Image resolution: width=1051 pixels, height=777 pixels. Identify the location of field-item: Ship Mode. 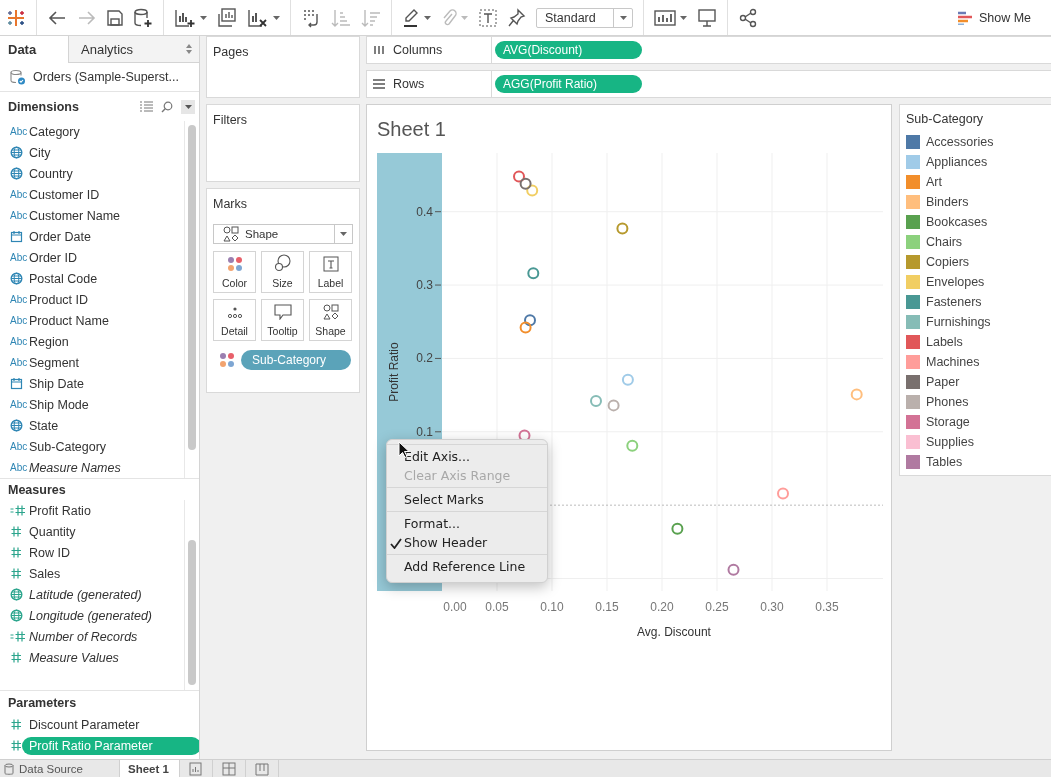
(62, 404).